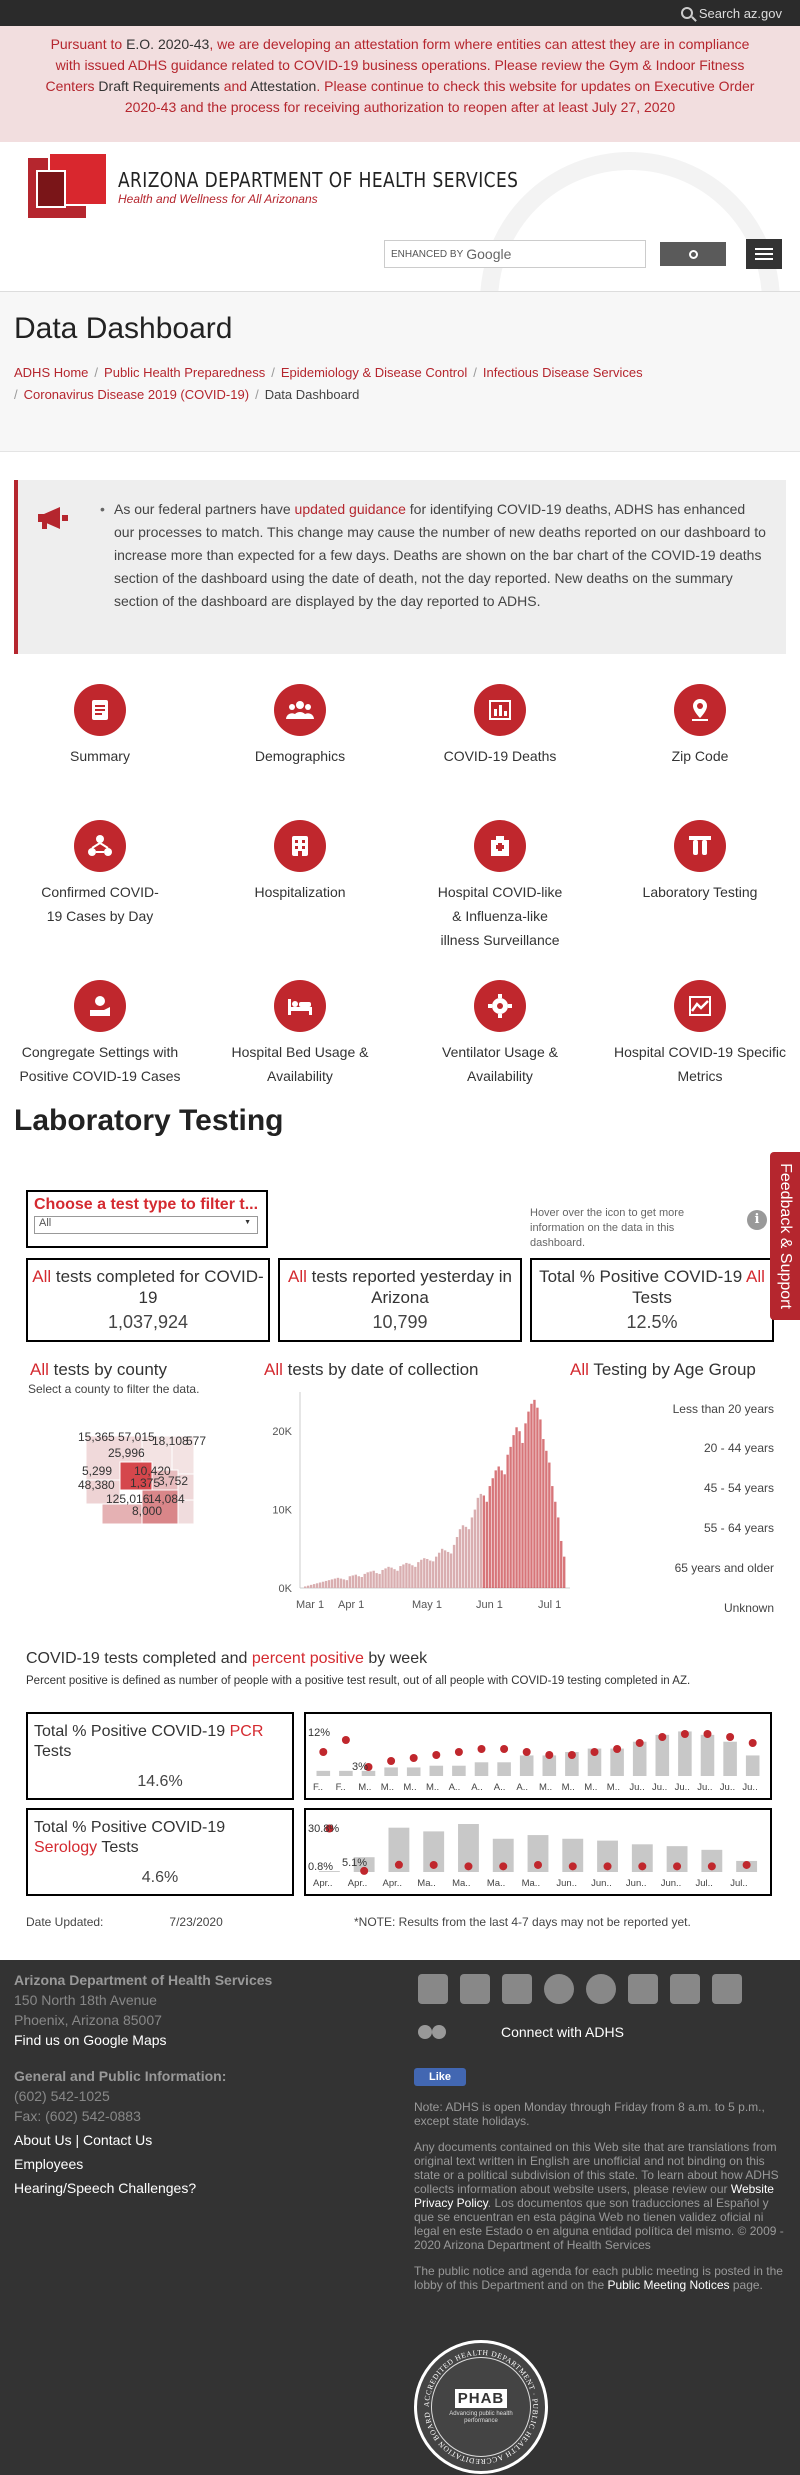 The image size is (800, 2475). I want to click on pinterest-icon, so click(601, 1989).